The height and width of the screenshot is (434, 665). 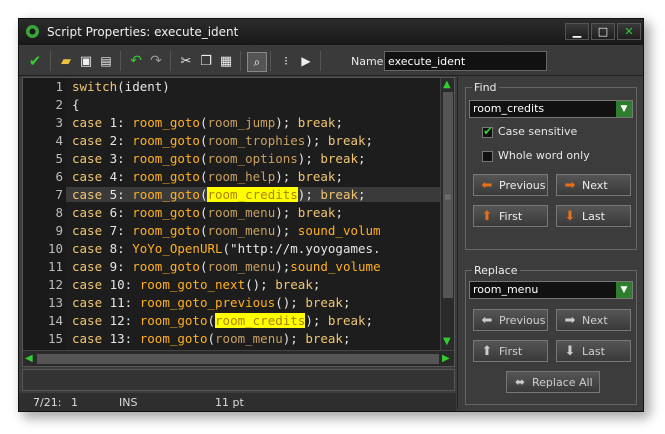 I want to click on case-sensitive-label: Case sensitive, so click(x=538, y=131).